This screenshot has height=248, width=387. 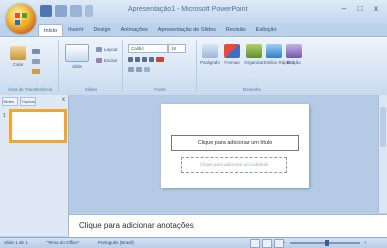 I want to click on font-color-icon, so click(x=160, y=59).